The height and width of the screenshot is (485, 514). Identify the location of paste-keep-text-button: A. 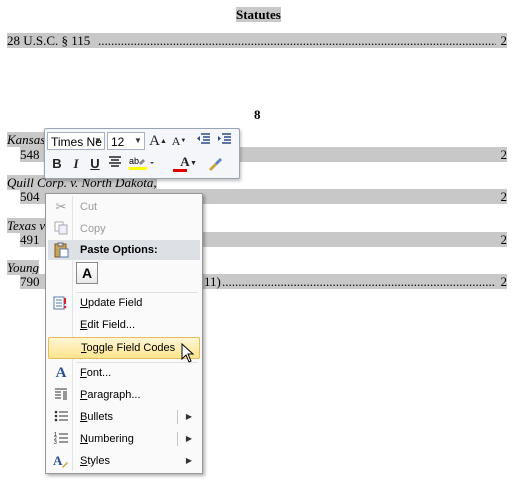
(87, 273).